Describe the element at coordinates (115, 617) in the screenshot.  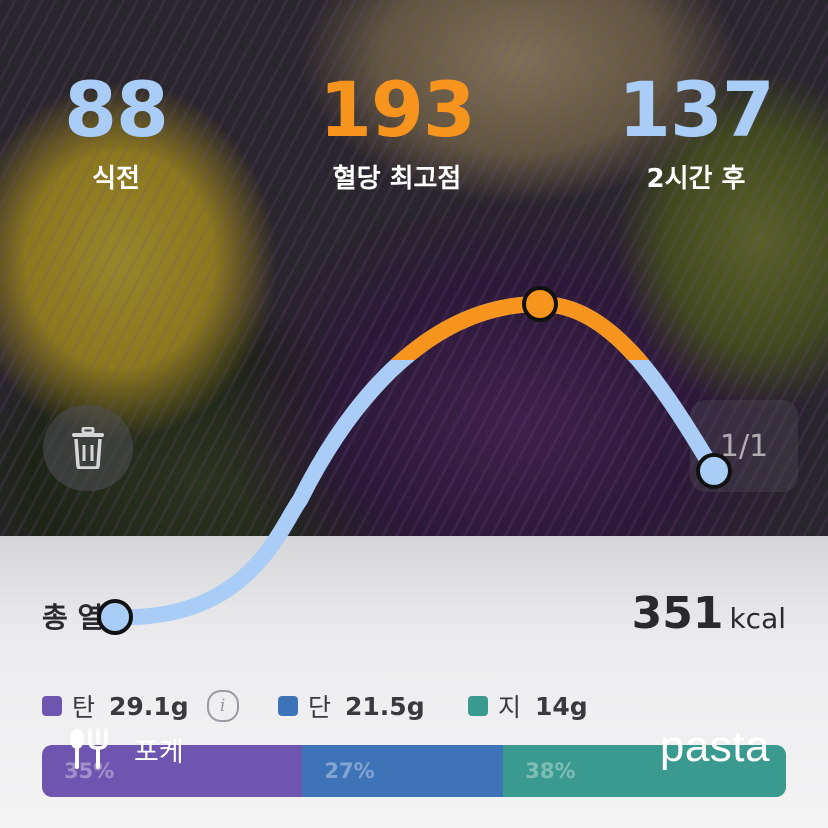
I see `before-meal-point` at that location.